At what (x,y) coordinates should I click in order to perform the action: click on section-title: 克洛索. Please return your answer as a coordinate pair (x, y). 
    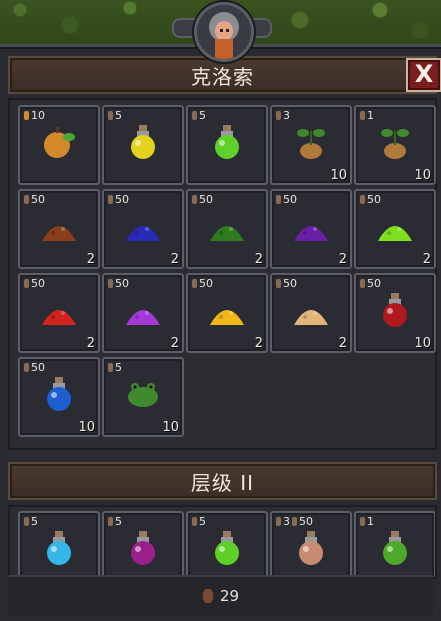
    Looking at the image, I should click on (222, 76).